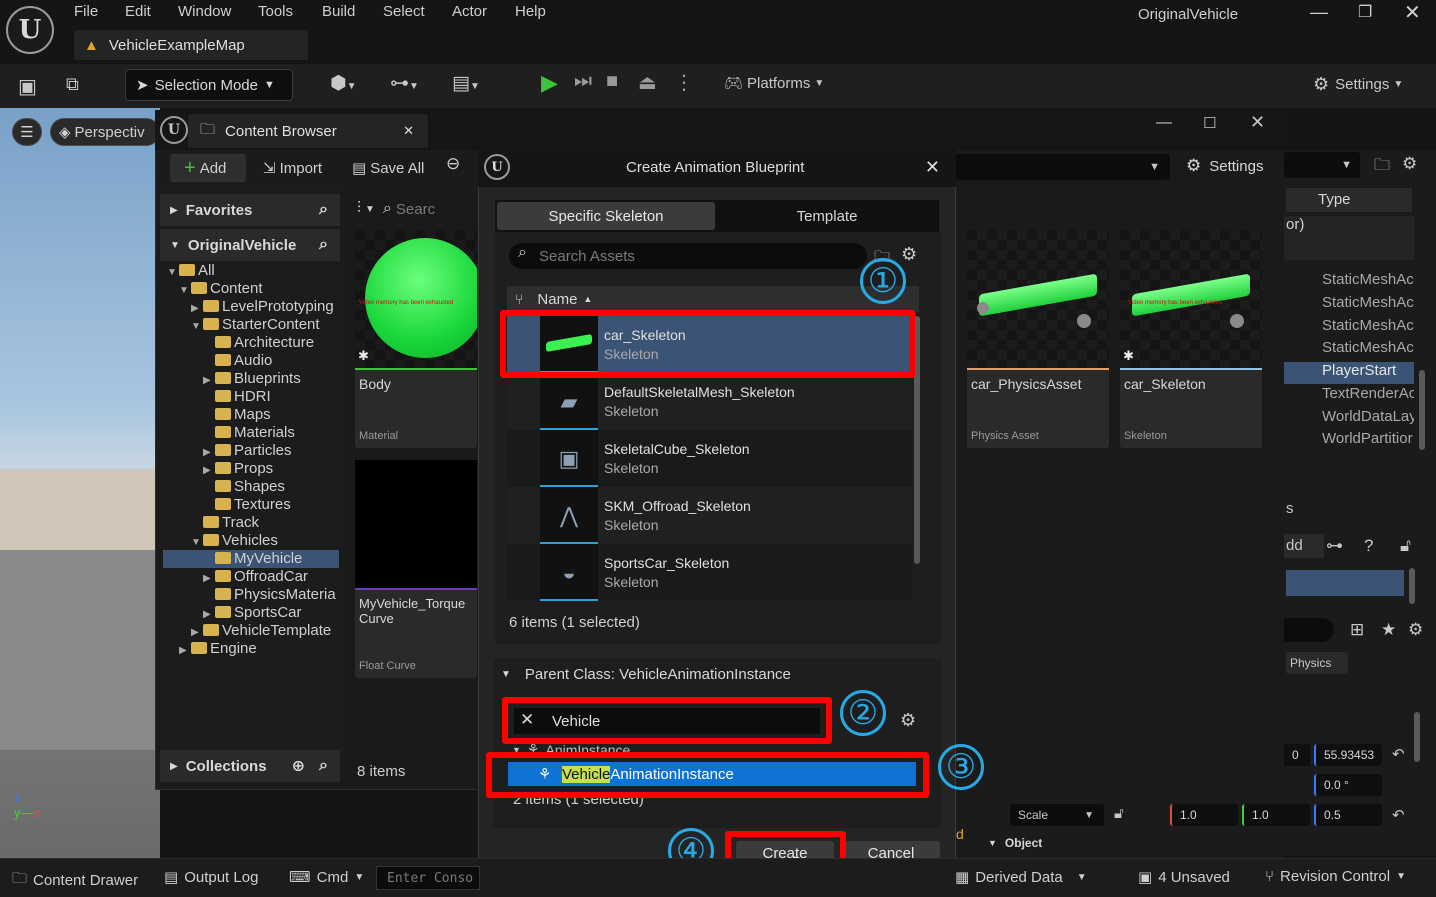 This screenshot has height=897, width=1436. What do you see at coordinates (1349, 373) in the screenshot?
I see `outliner-row: PlayerStart` at bounding box center [1349, 373].